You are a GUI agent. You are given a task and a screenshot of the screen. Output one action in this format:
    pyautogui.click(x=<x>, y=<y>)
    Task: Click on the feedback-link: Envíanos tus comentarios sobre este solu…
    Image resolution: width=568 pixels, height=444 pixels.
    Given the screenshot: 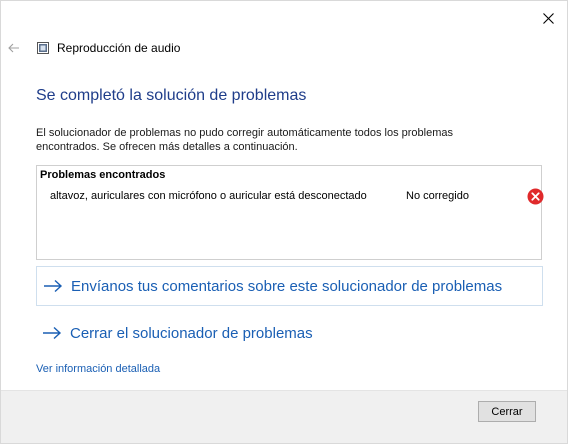 What is the action you would take?
    pyautogui.click(x=289, y=286)
    